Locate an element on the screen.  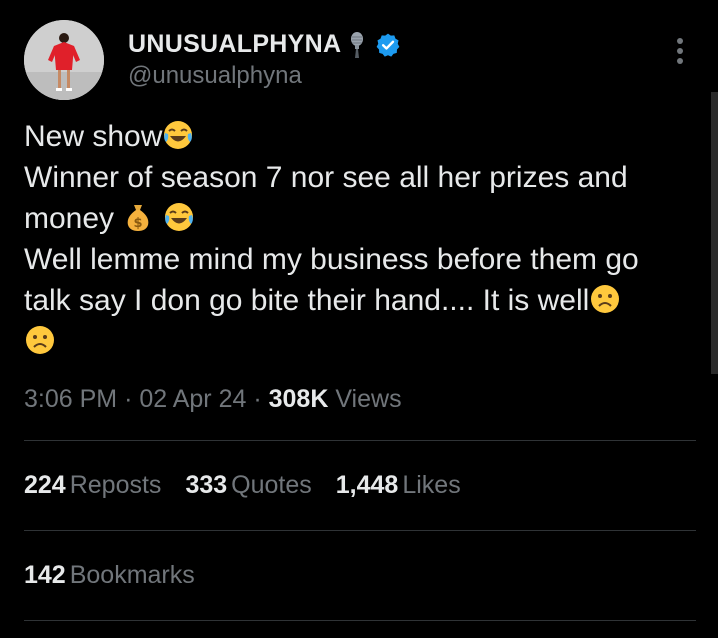
tweet-line-3-text: money is located at coordinates (73, 218).